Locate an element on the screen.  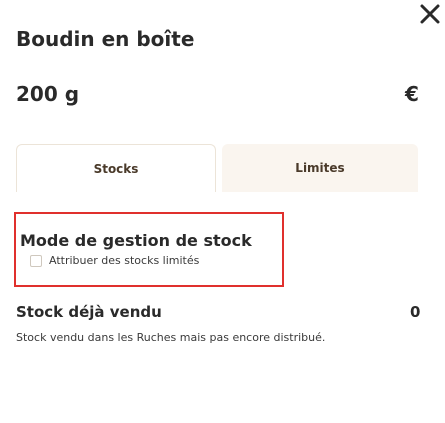
tab-limites-label: Limites is located at coordinates (320, 168).